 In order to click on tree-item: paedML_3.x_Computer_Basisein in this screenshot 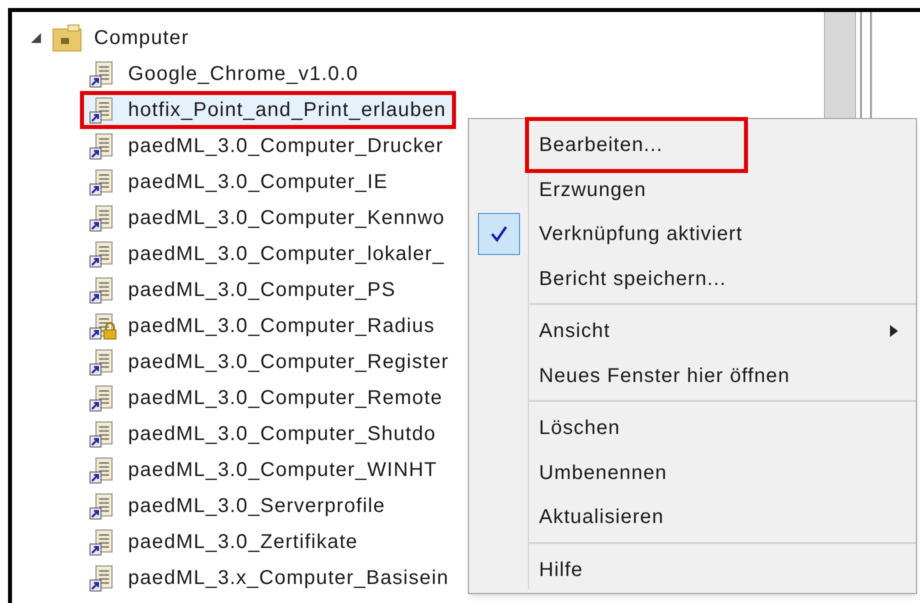, I will do `click(269, 578)`.